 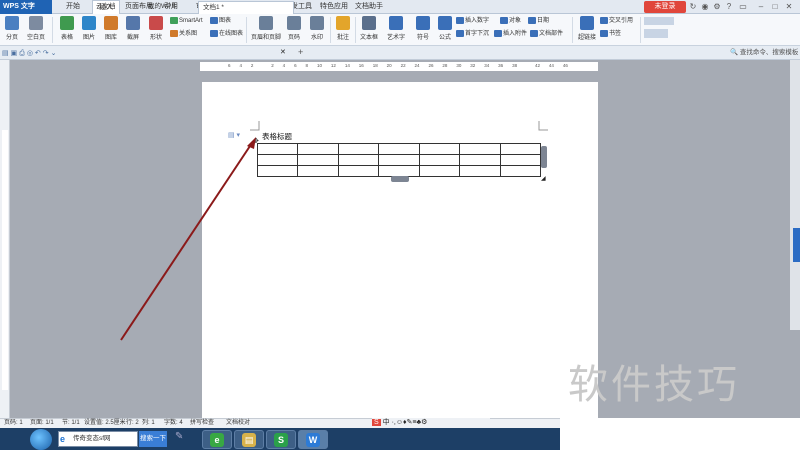 I want to click on browser-icon: e, so click(x=217, y=440).